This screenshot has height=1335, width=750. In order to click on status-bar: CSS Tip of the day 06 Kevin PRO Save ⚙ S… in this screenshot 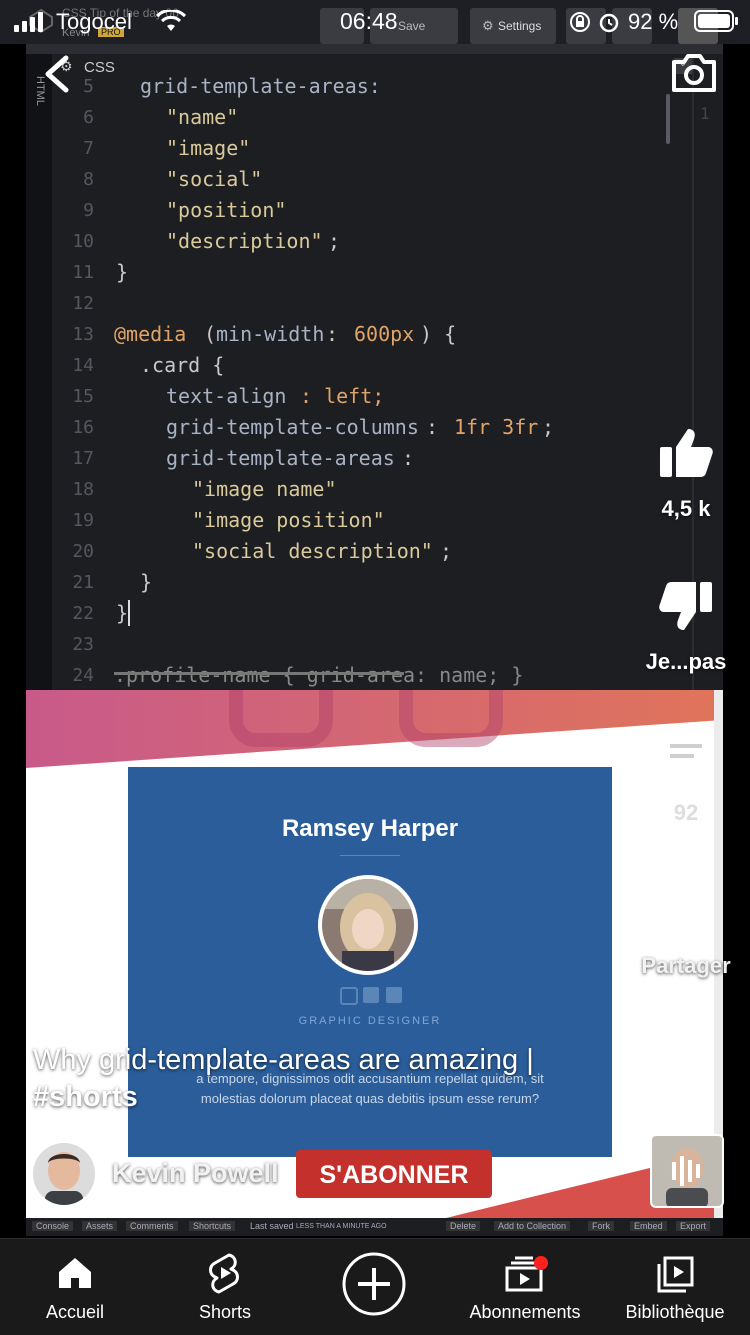, I will do `click(375, 22)`.